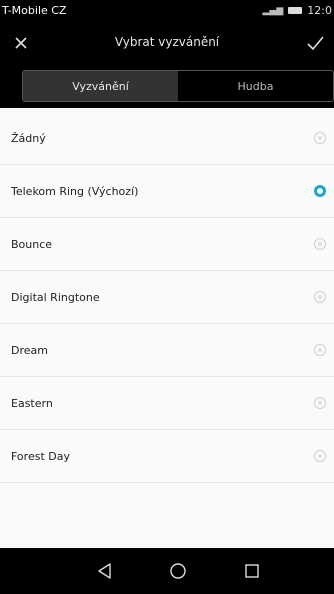 The height and width of the screenshot is (594, 334). Describe the element at coordinates (28, 138) in the screenshot. I see `ringtone-label: Žádný` at that location.